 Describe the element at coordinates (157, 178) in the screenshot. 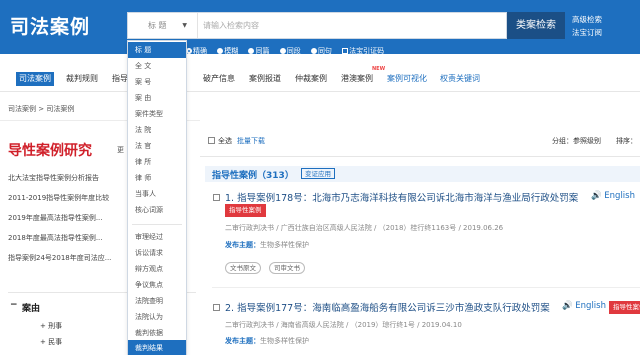

I see `dropdown-option: 律 师` at that location.